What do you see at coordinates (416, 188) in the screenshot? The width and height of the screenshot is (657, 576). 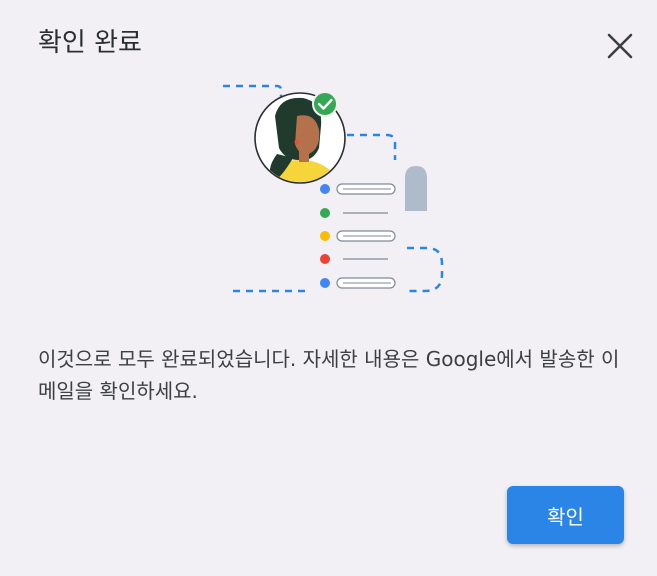 I see `bookmark-shape` at bounding box center [416, 188].